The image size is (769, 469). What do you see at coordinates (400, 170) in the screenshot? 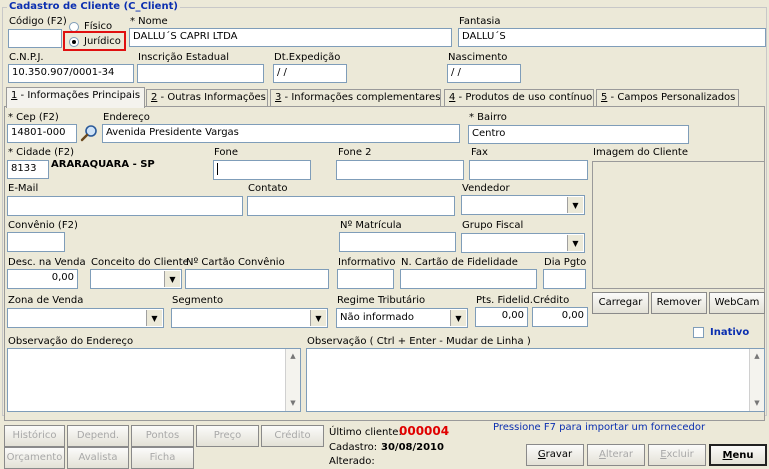
I see `fone2-input` at bounding box center [400, 170].